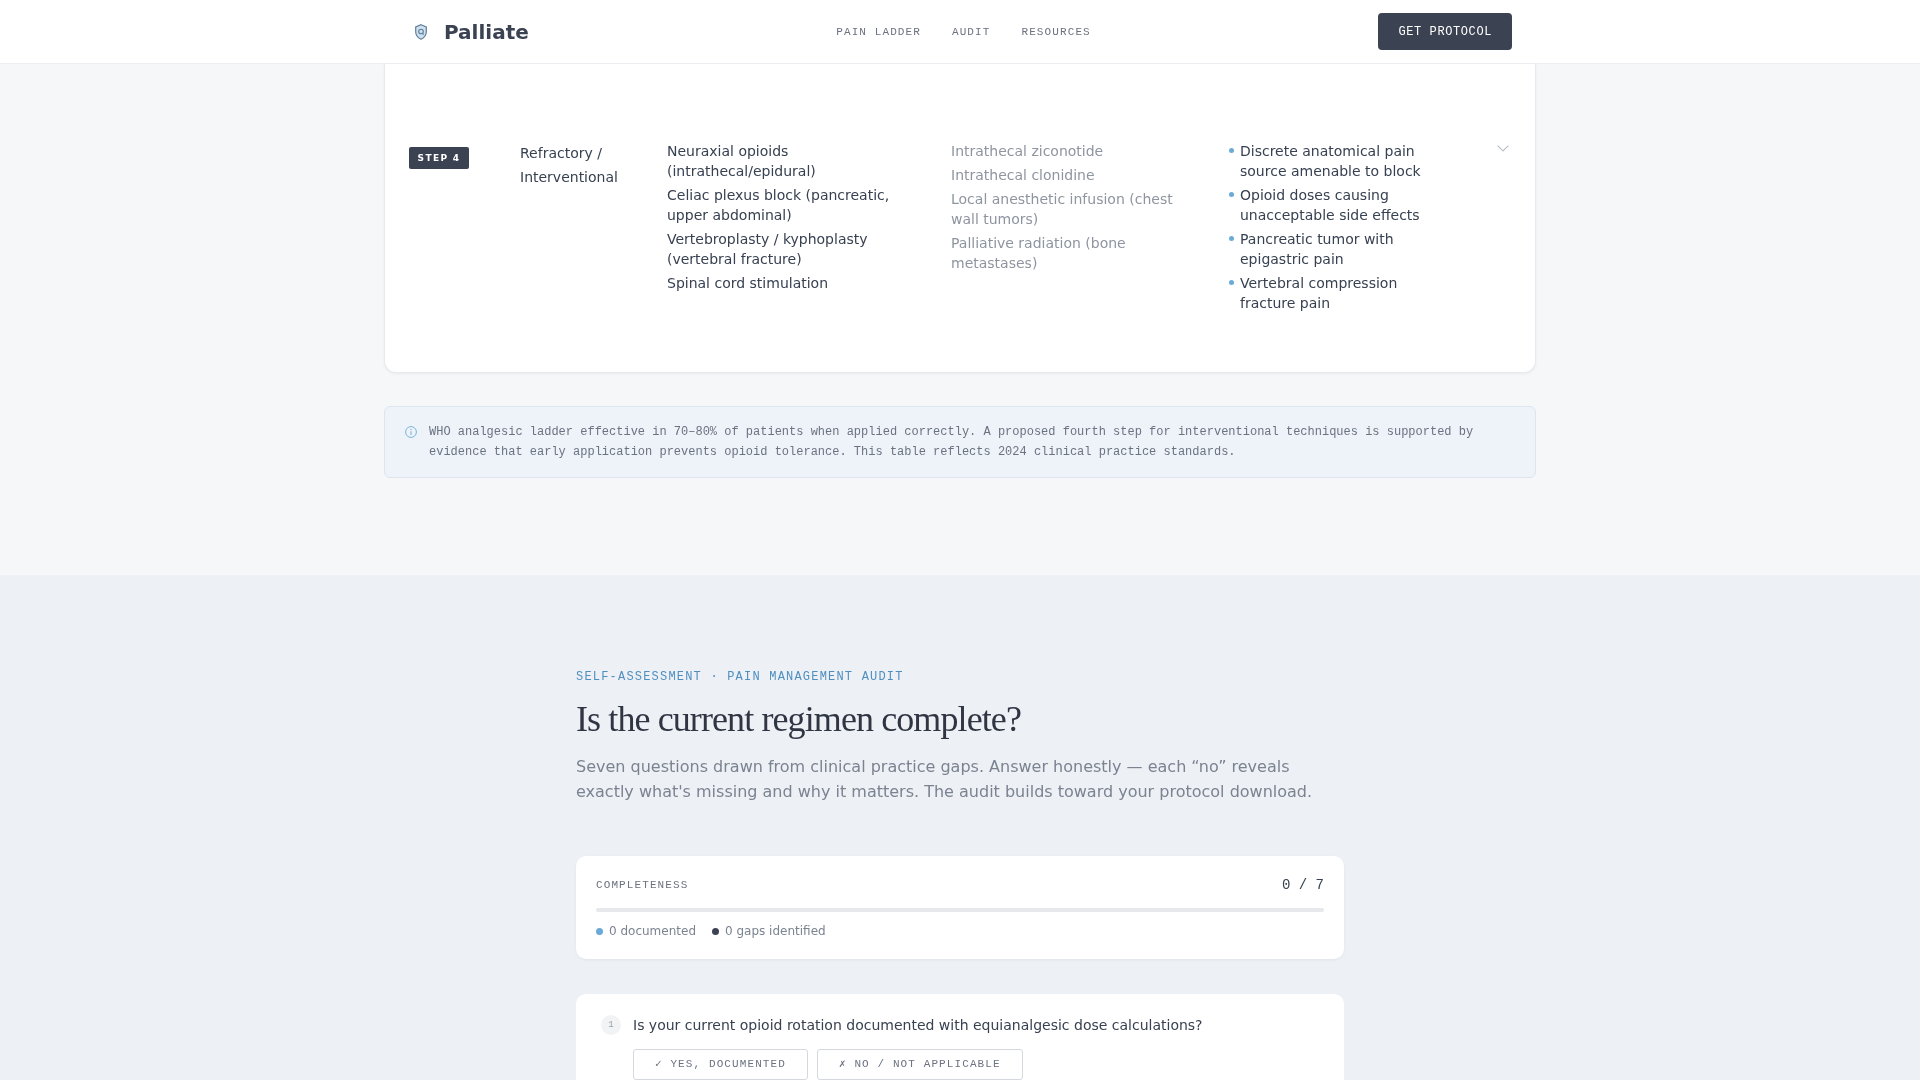 The image size is (1920, 1080). Describe the element at coordinates (1039, 253) in the screenshot. I see `treatment-text: Palliative radiation (bone metastases)` at that location.